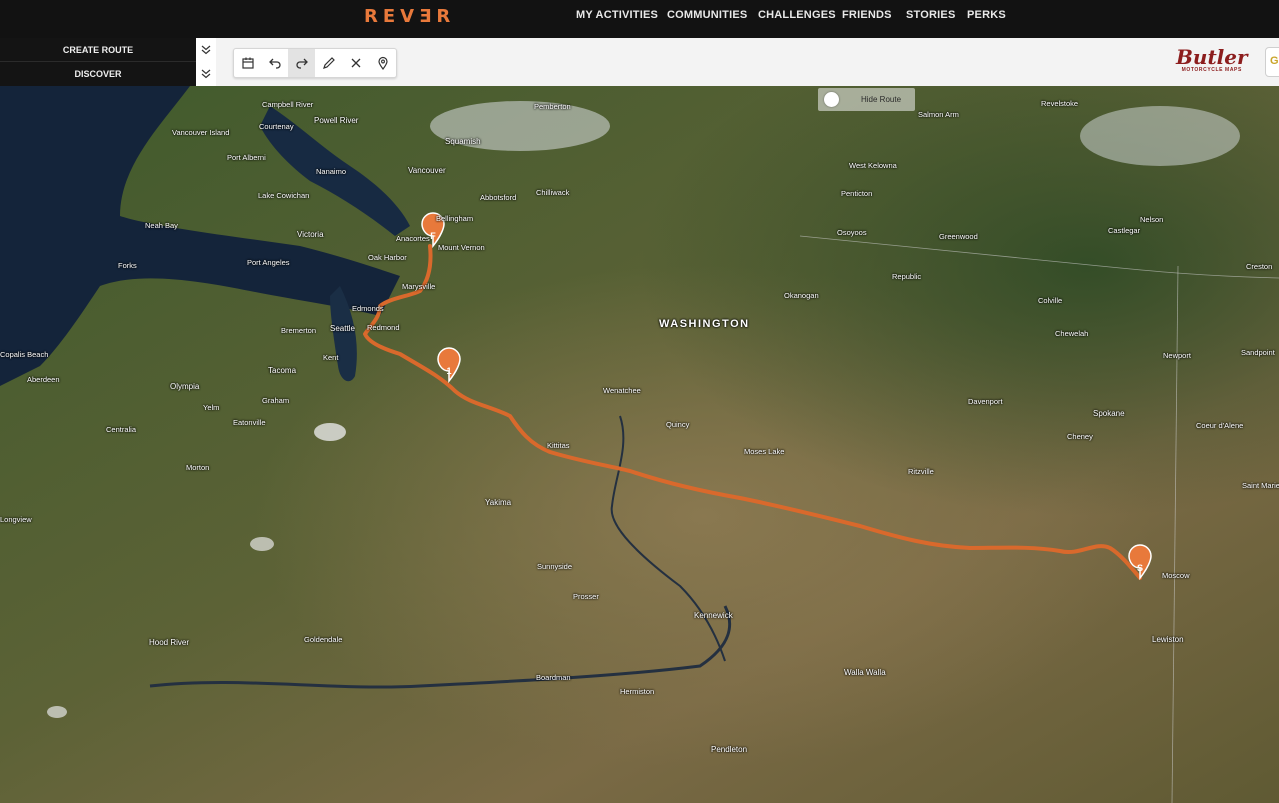  Describe the element at coordinates (288, 104) in the screenshot. I see `place-label: Campbell River` at that location.